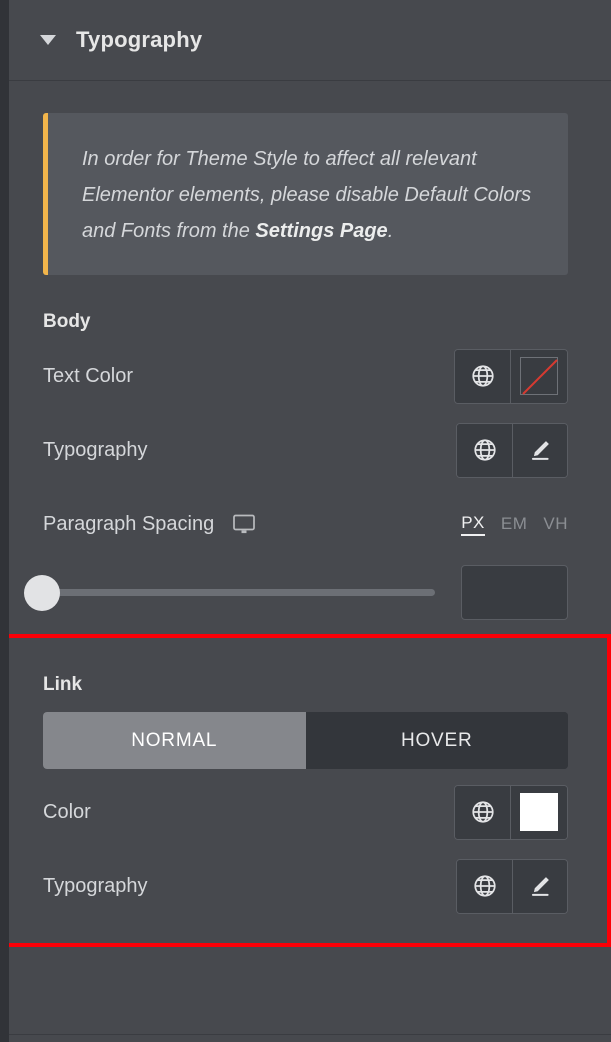 This screenshot has width=611, height=1042. I want to click on settings-page-link: Settings Page, so click(321, 231).